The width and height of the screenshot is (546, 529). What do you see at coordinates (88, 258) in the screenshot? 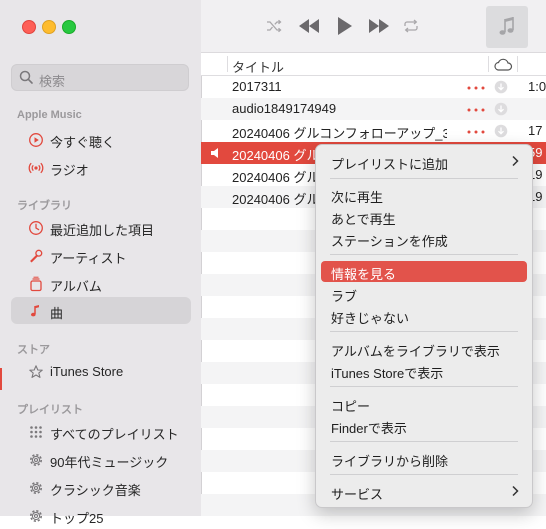
I see `sidebar-item-label: アーティスト` at bounding box center [88, 258].